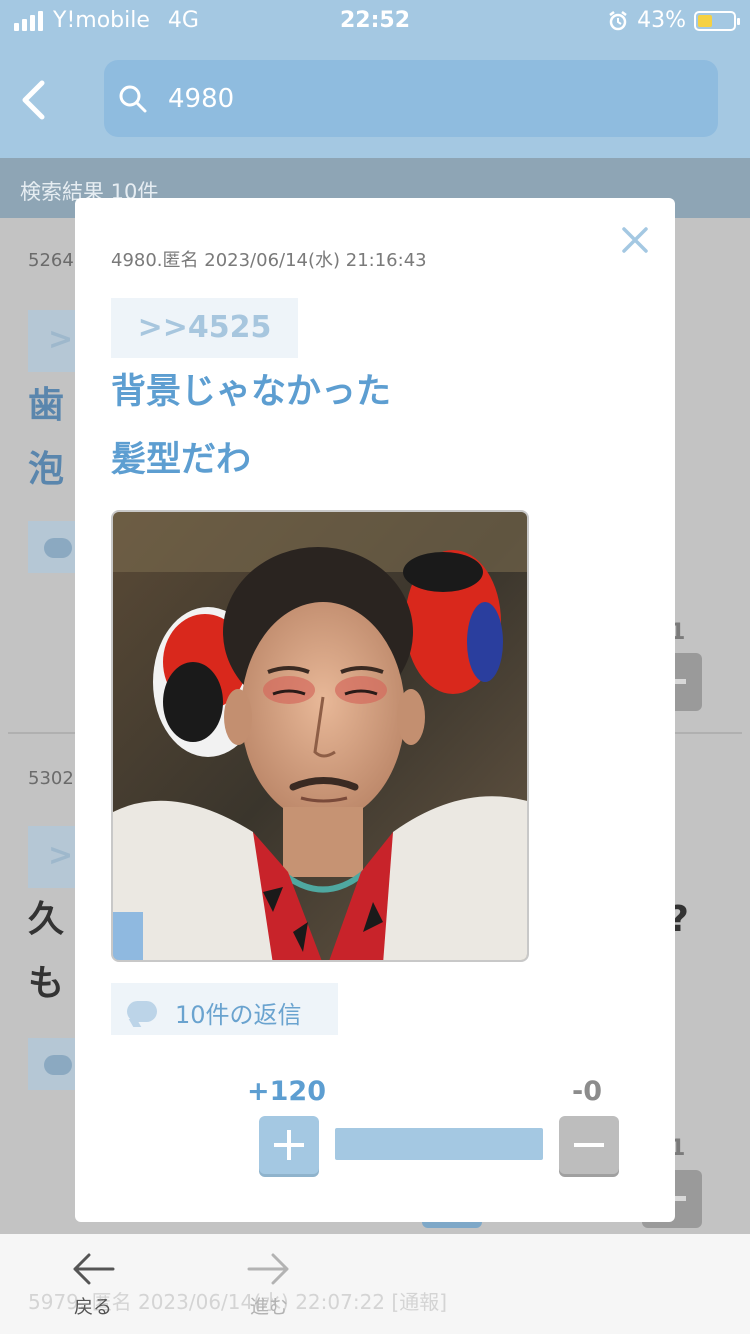 This screenshot has height=1334, width=750. What do you see at coordinates (51, 778) in the screenshot?
I see `post-number: 5302` at bounding box center [51, 778].